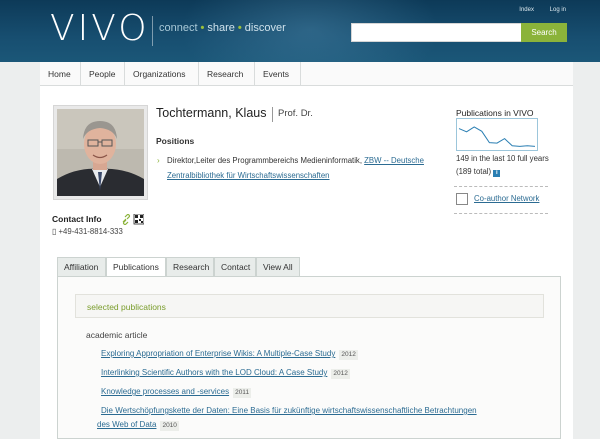 The width and height of the screenshot is (600, 439). I want to click on tagline-share: share, so click(221, 28).